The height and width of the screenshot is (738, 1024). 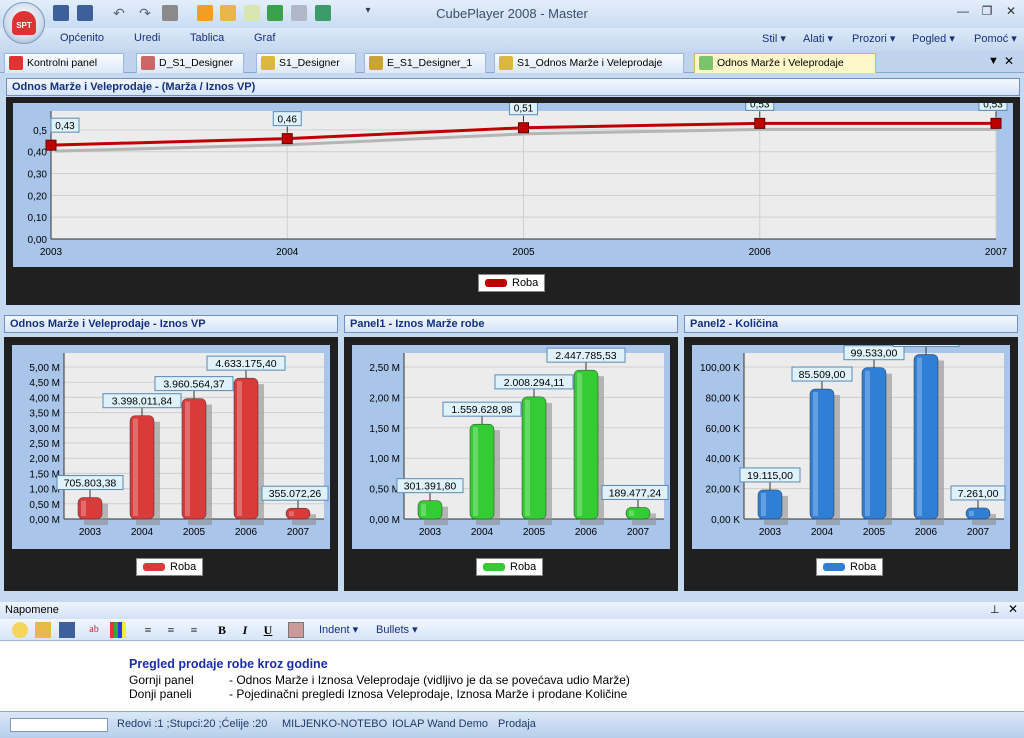 I want to click on tab-kontrolni-panel: Kontrolni panel, so click(x=64, y=63).